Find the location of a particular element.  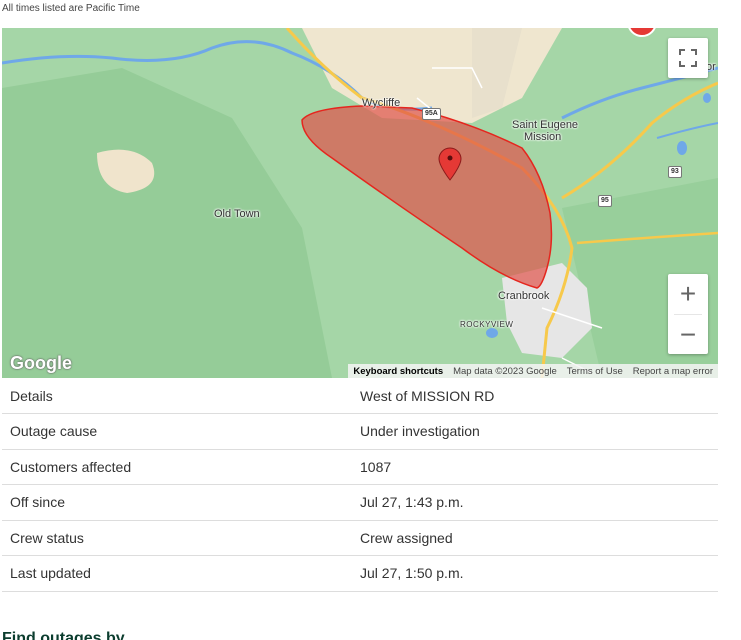

row-label: Off since is located at coordinates (37, 502).